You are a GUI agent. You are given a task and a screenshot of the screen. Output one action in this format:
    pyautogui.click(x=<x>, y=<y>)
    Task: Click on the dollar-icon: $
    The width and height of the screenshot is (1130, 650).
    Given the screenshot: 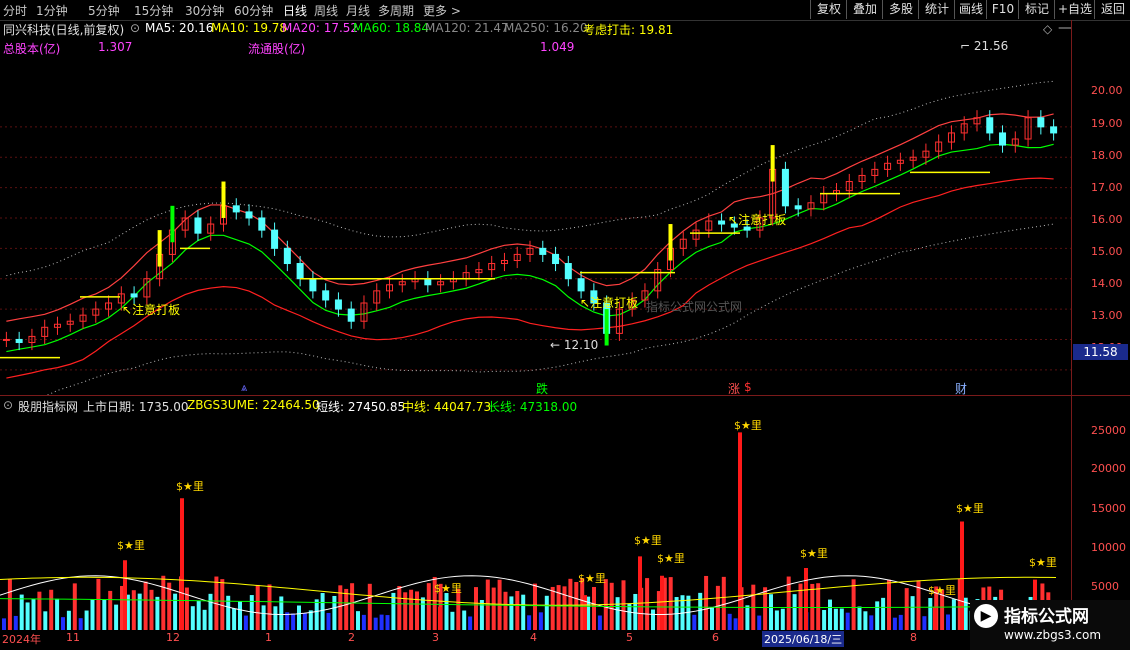 What is the action you would take?
    pyautogui.click(x=748, y=387)
    